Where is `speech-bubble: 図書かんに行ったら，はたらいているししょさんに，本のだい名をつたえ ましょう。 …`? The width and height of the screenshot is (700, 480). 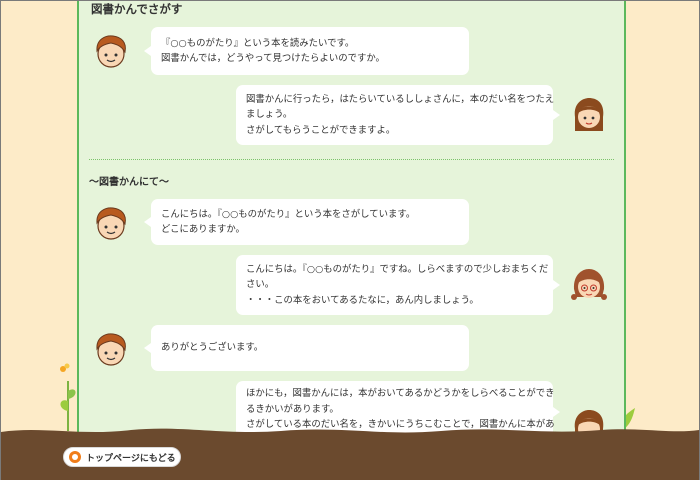 speech-bubble: 図書かんに行ったら，はたらいているししょさんに，本のだい名をつたえ ましょう。 … is located at coordinates (398, 115).